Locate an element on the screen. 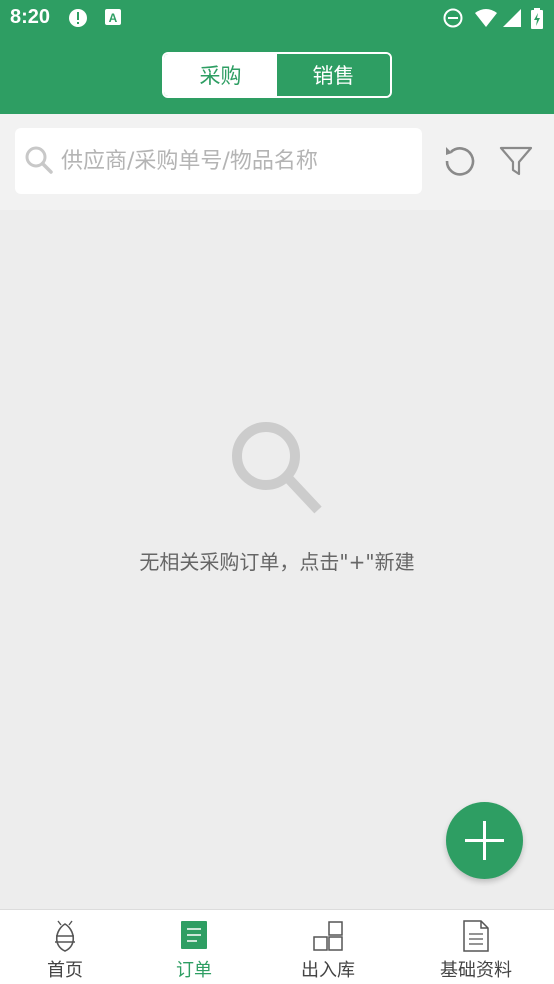 This screenshot has width=554, height=984. svg-text: A is located at coordinates (113, 18).